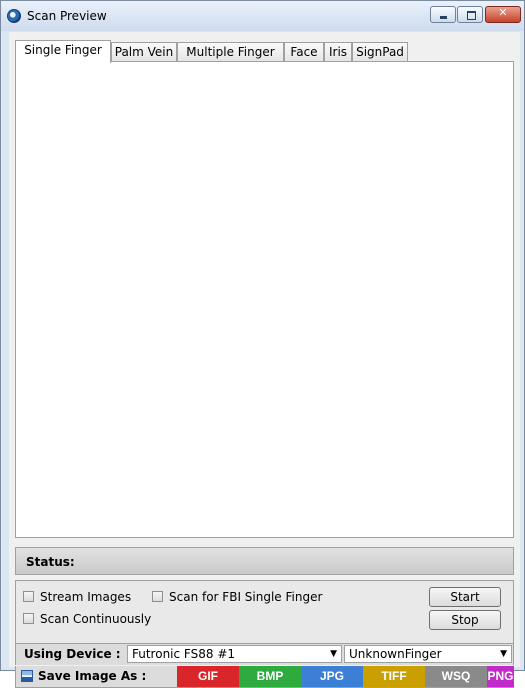 This screenshot has height=688, width=525. I want to click on format-label: BMP, so click(270, 676).